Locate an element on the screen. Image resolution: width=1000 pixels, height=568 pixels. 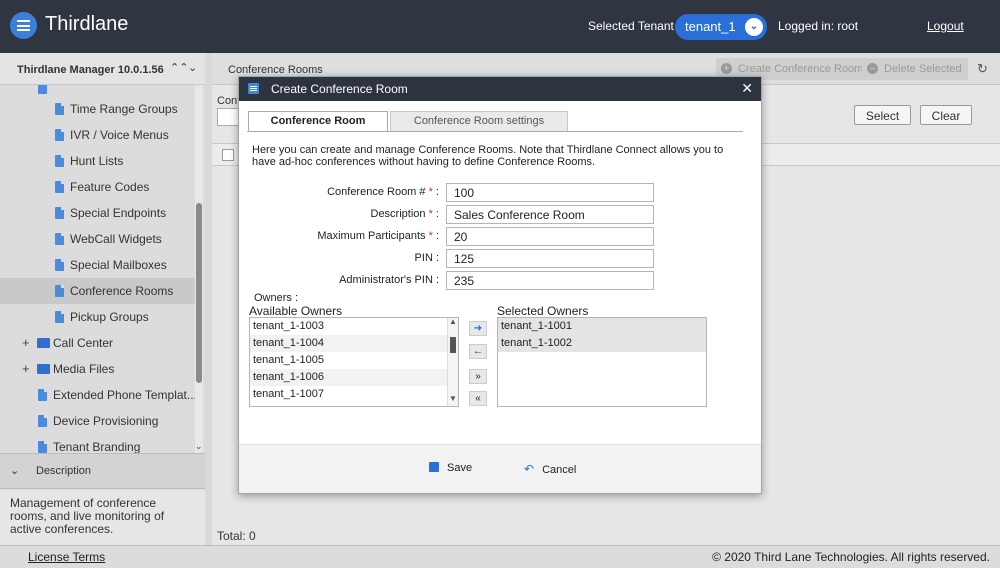
list-item: tenant_1-1004 is located at coordinates (349, 343).